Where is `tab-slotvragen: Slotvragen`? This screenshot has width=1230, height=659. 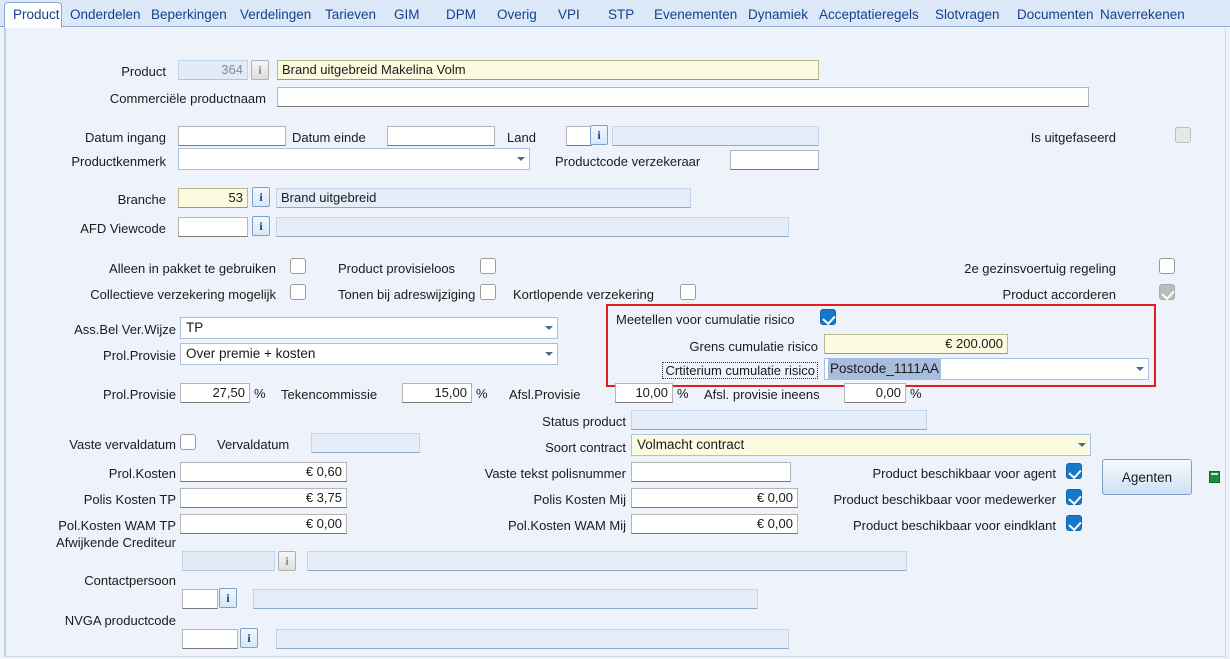 tab-slotvragen: Slotvragen is located at coordinates (967, 15).